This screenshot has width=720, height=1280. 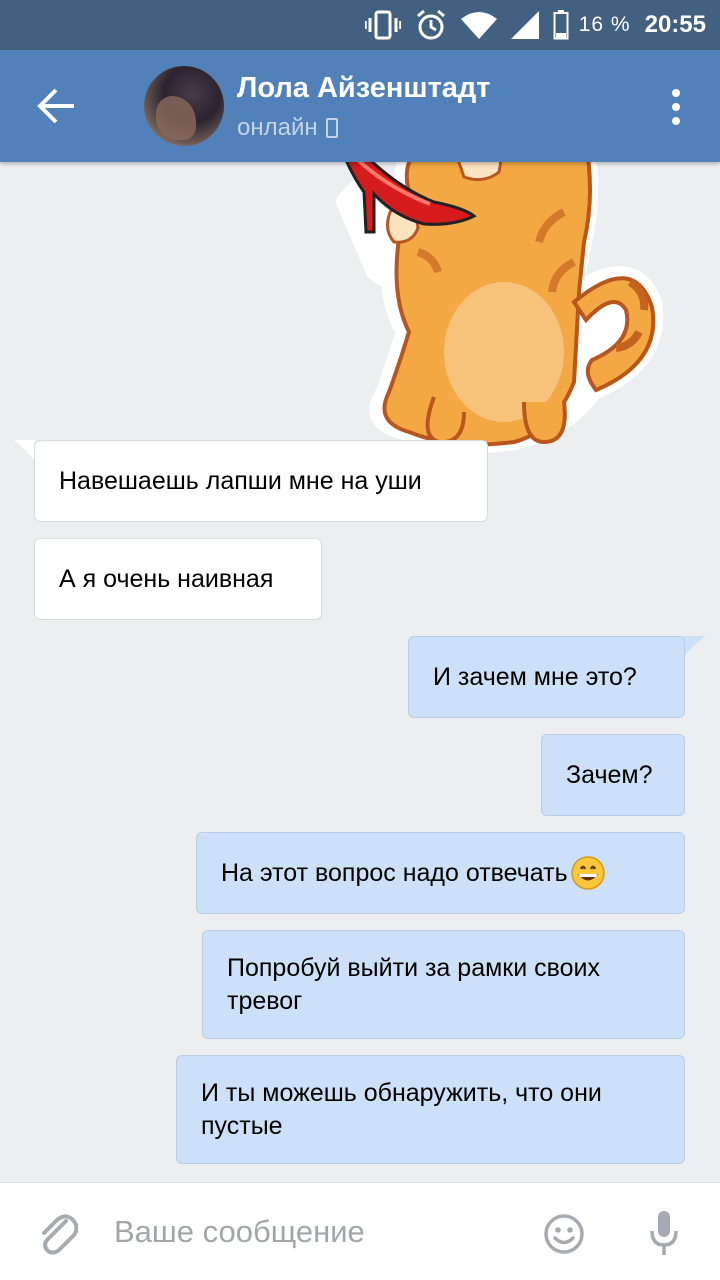 I want to click on message-composer, so click(x=360, y=1231).